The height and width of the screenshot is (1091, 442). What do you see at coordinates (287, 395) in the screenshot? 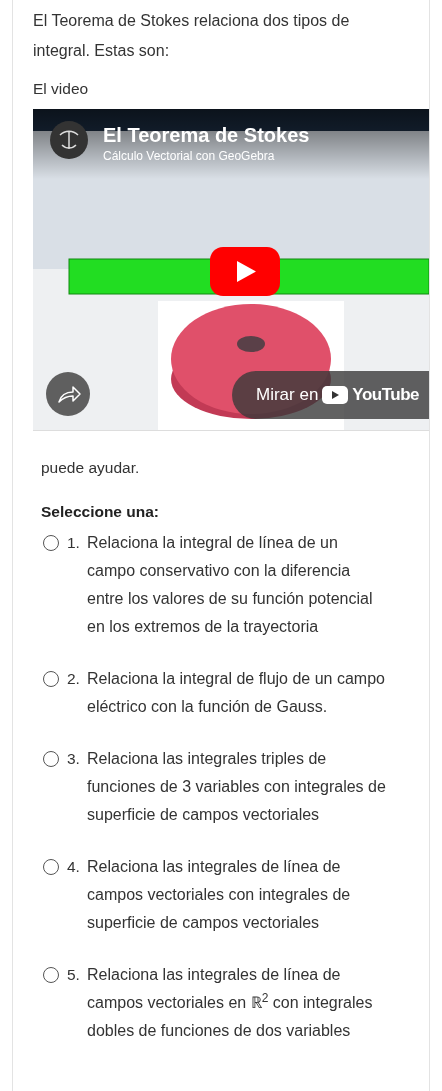
I see `watch-label: Mirar en` at bounding box center [287, 395].